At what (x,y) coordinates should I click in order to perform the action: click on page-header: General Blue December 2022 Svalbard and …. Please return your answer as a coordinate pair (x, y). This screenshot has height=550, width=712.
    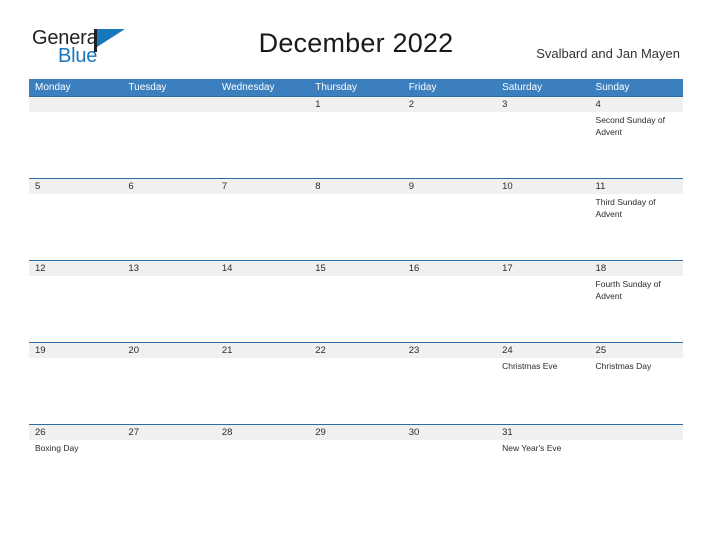
    Looking at the image, I should click on (356, 33).